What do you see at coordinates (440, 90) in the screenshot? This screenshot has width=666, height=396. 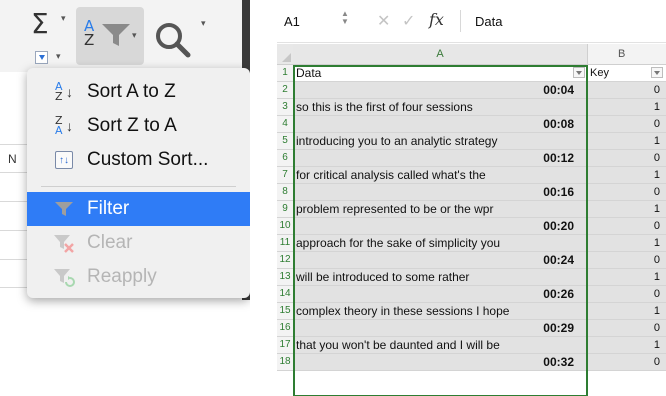 I see `timestamp-cell: 00:04` at bounding box center [440, 90].